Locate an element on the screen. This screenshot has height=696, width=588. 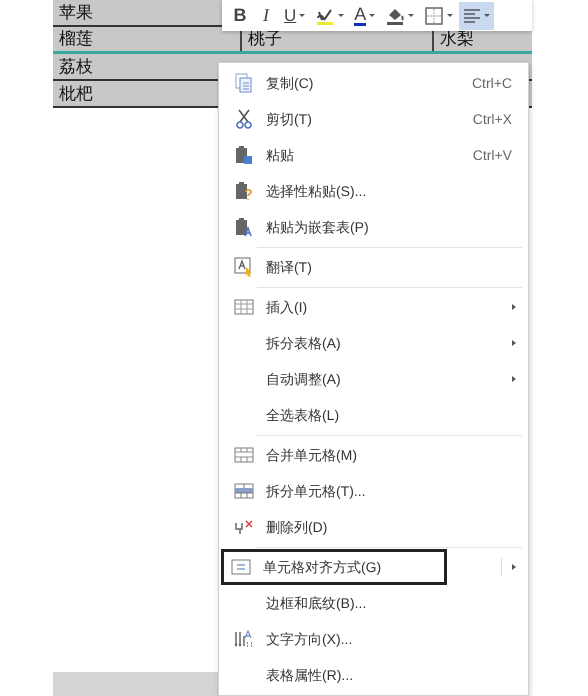
underline-button: U is located at coordinates (295, 16).